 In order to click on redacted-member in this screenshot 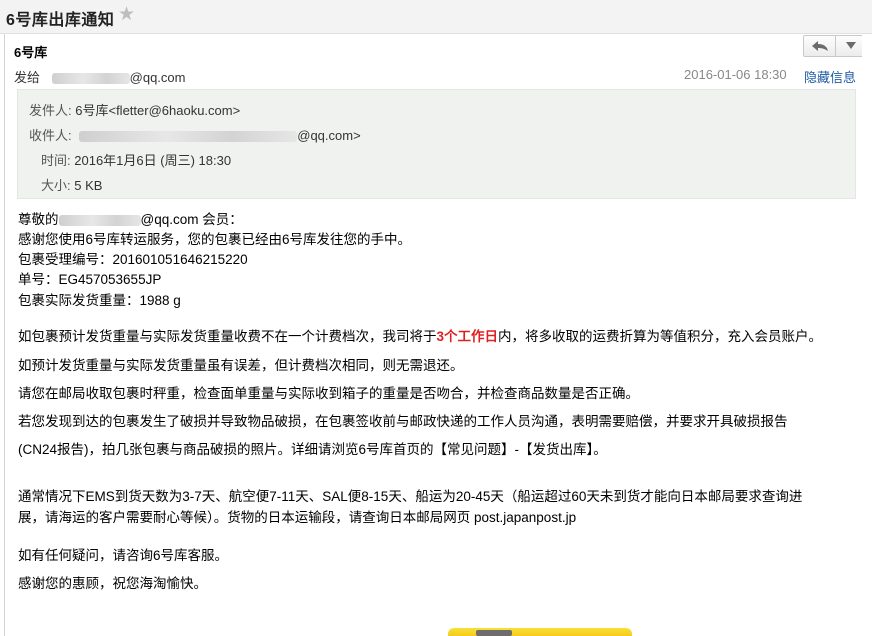, I will do `click(99, 220)`.